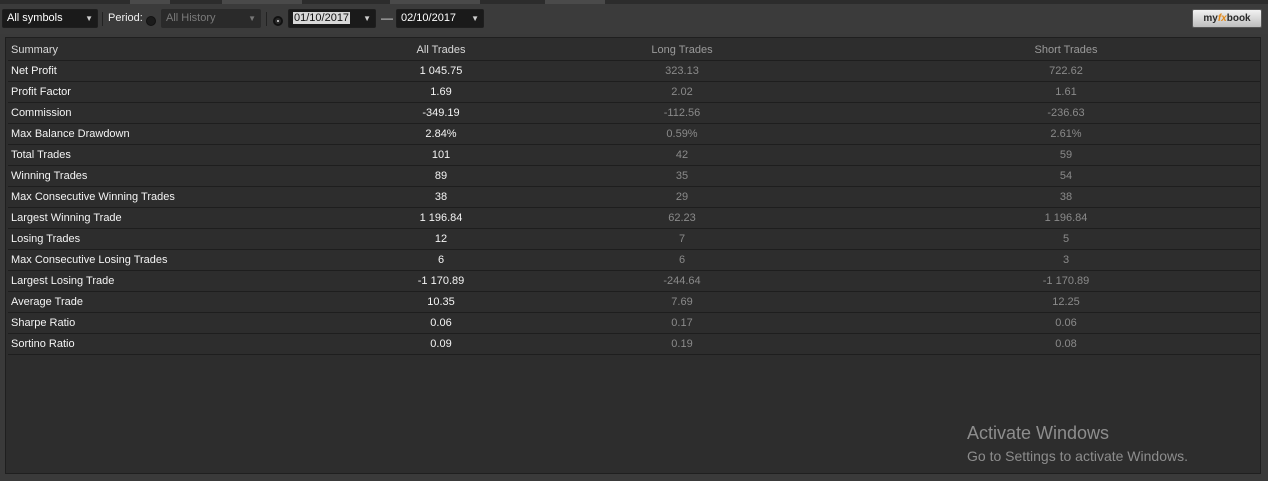 This screenshot has height=481, width=1268. What do you see at coordinates (89, 260) in the screenshot?
I see `row-label: Max Consecutive Losing Trades` at bounding box center [89, 260].